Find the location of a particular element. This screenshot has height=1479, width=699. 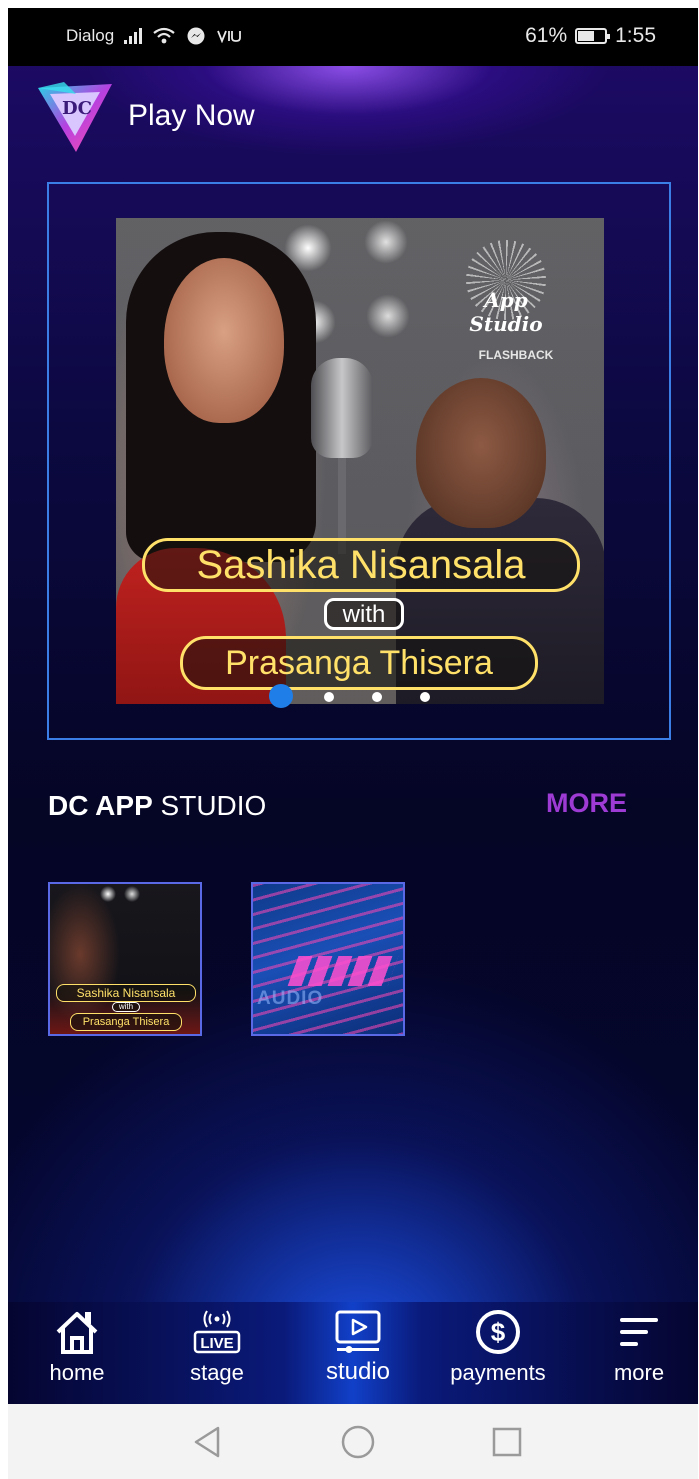

page-title: Play Now is located at coordinates (191, 115).